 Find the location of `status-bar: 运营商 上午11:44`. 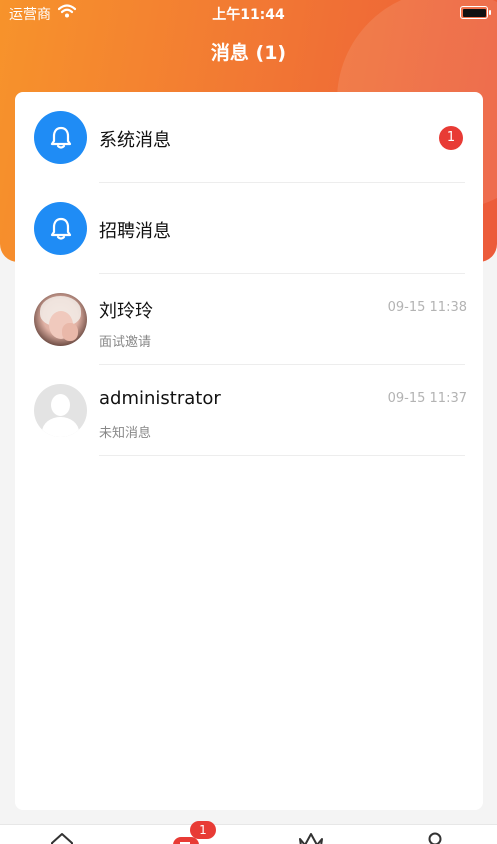

status-bar: 运营商 上午11:44 is located at coordinates (248, 13).